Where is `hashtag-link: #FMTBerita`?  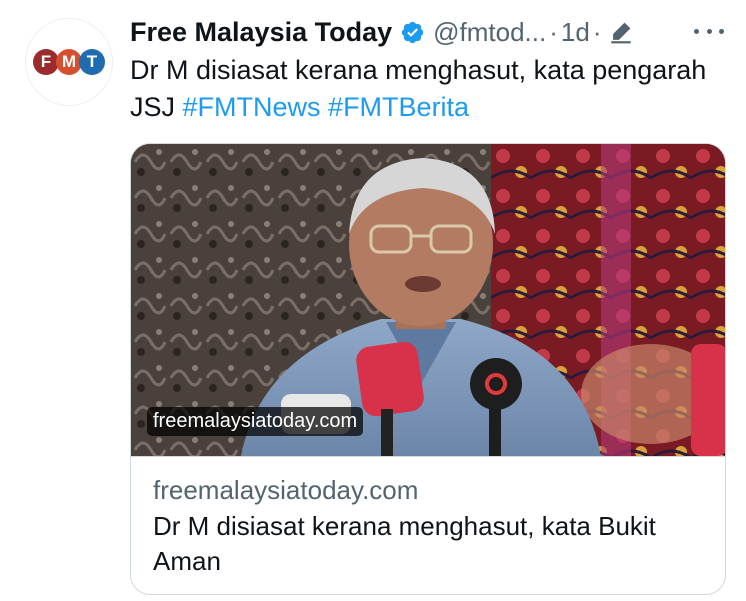 hashtag-link: #FMTBerita is located at coordinates (398, 107).